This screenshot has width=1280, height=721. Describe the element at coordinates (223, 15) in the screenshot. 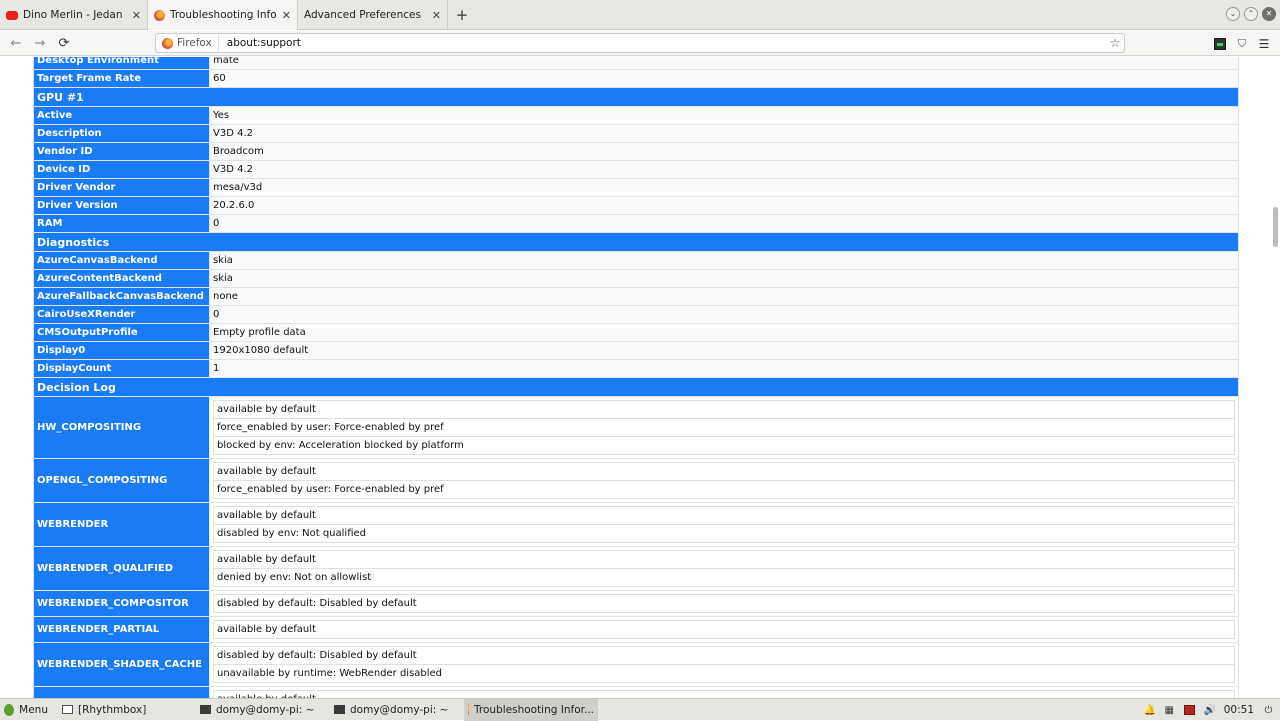

I see `tab-troubleshooting: Troubleshooting Informa ✕` at that location.